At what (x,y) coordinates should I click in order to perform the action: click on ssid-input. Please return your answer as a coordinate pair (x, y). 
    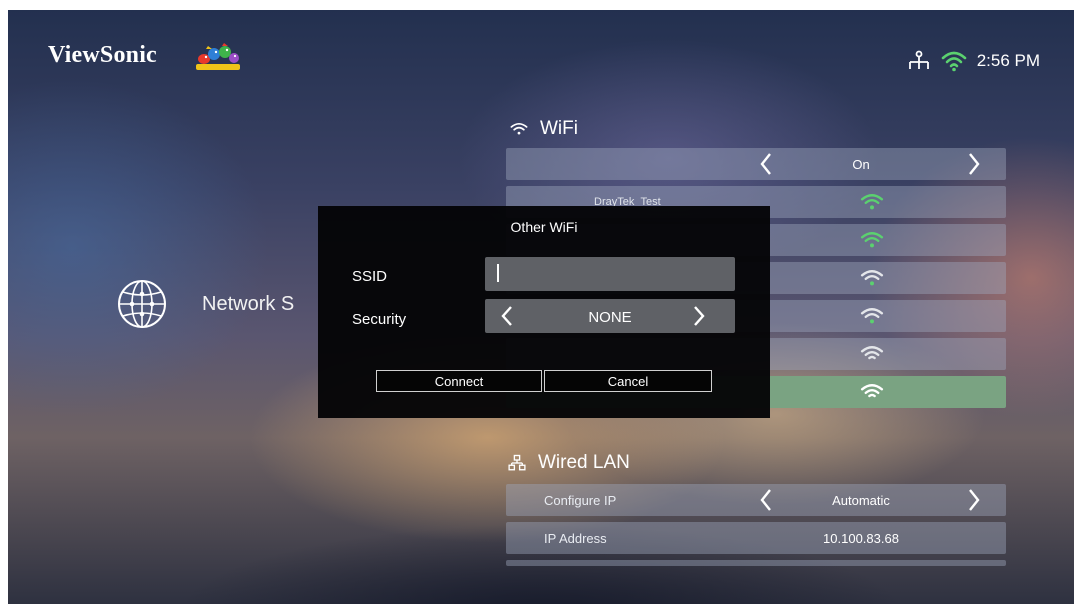
    Looking at the image, I should click on (610, 274).